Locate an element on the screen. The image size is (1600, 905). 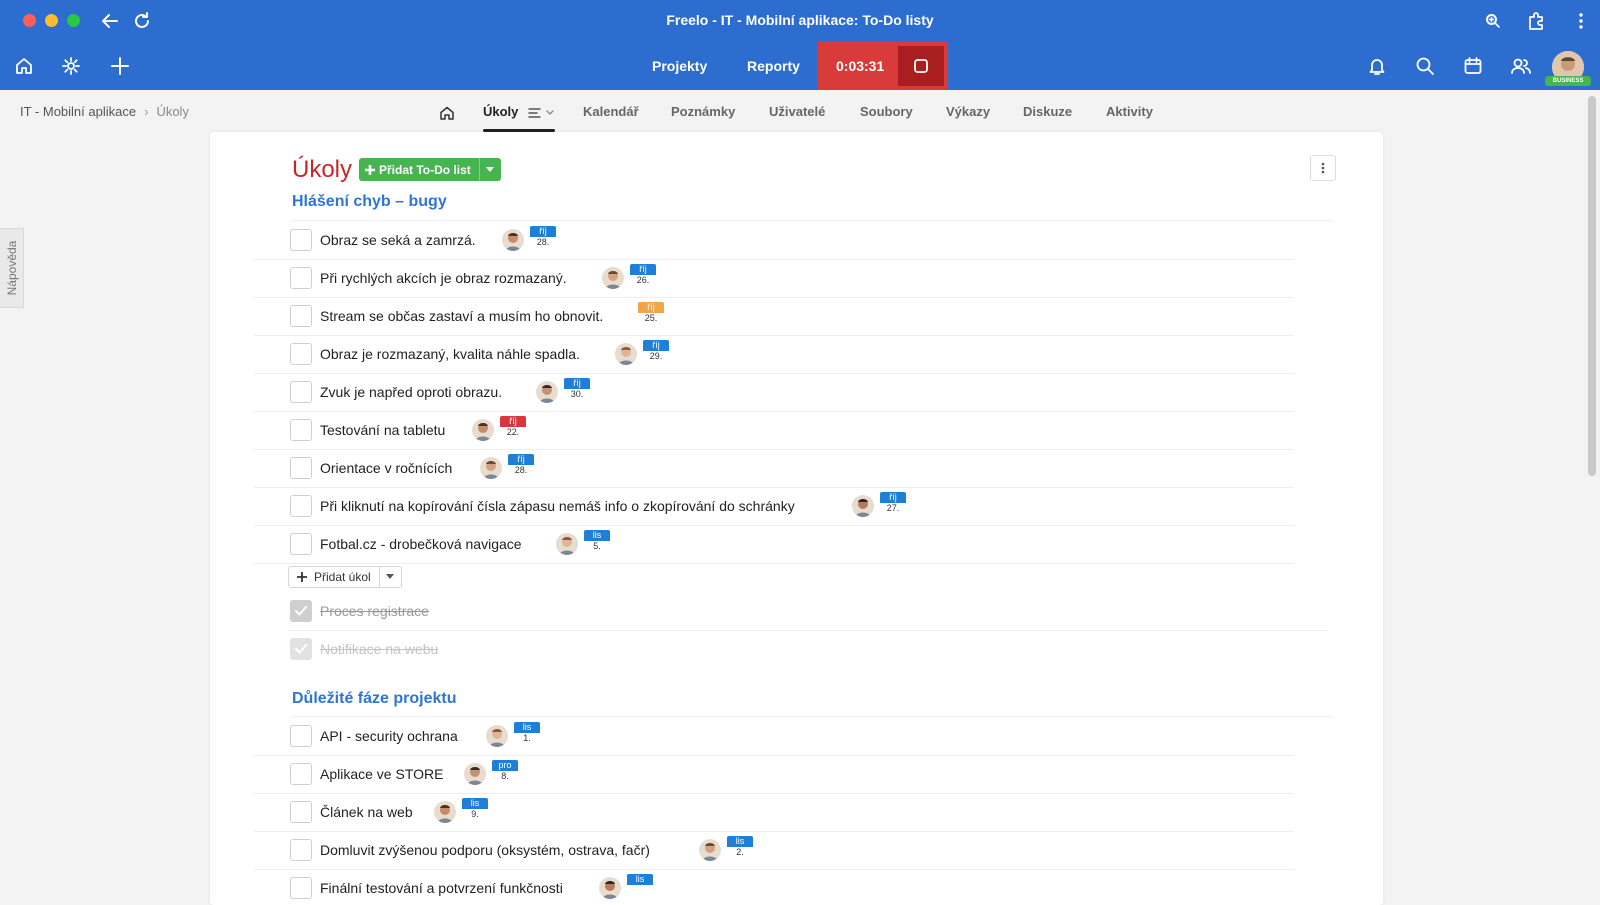
add-task-dropdown is located at coordinates (389, 577).